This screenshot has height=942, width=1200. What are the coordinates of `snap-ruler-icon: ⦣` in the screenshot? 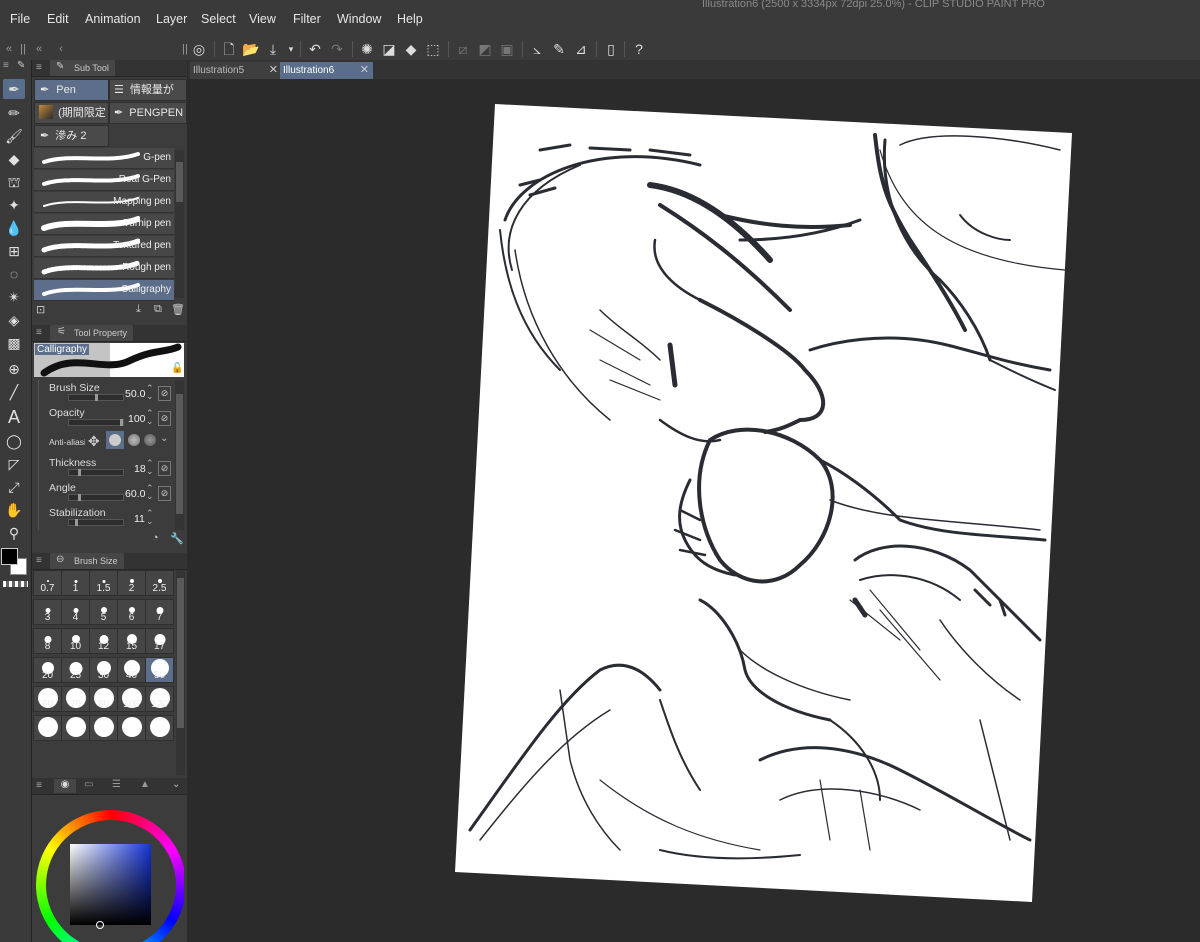 It's located at (537, 49).